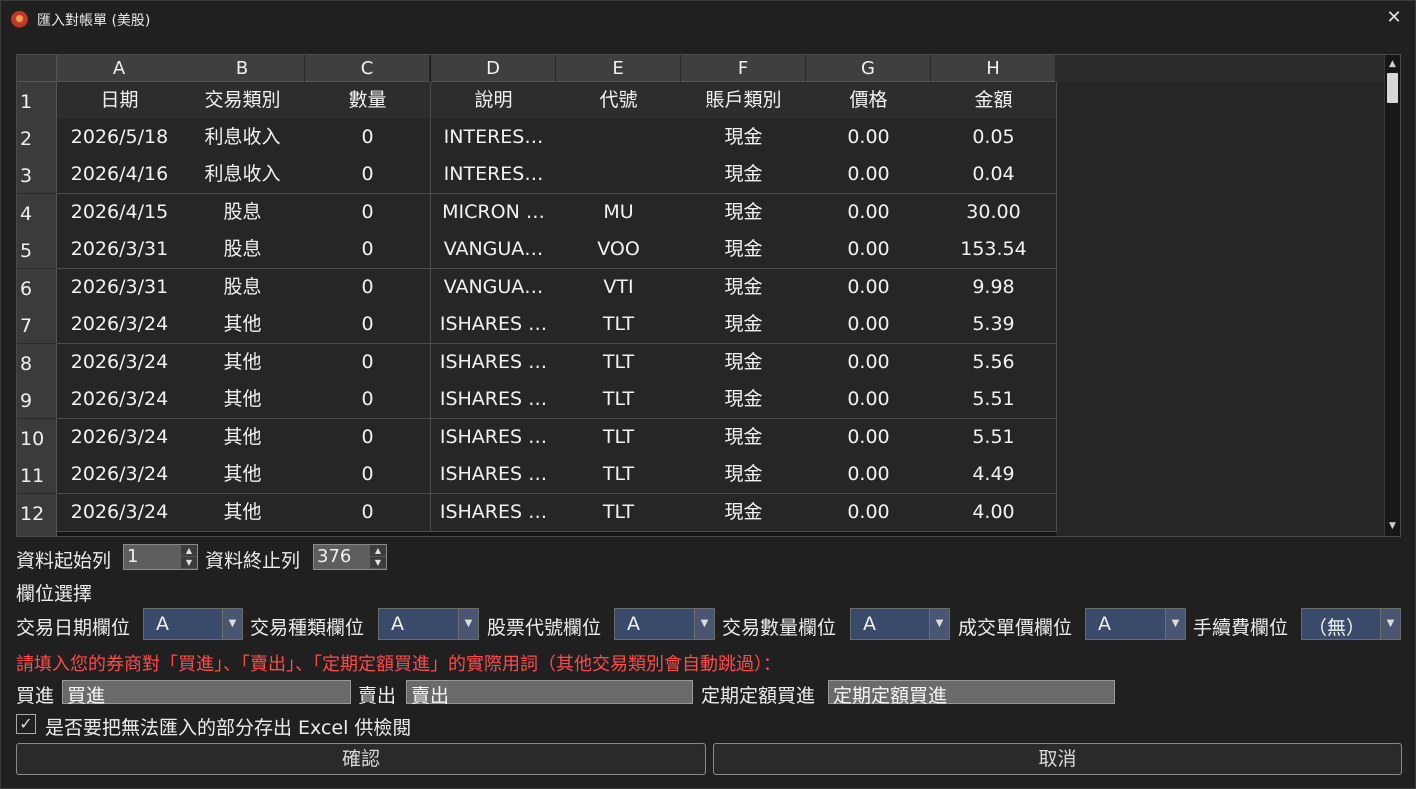 This screenshot has height=789, width=1416. What do you see at coordinates (619, 138) in the screenshot?
I see `table-cell` at bounding box center [619, 138].